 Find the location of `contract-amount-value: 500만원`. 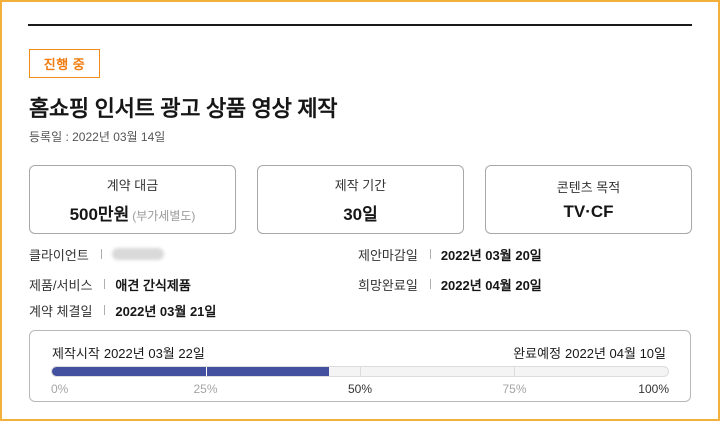

contract-amount-value: 500만원 is located at coordinates (99, 214).